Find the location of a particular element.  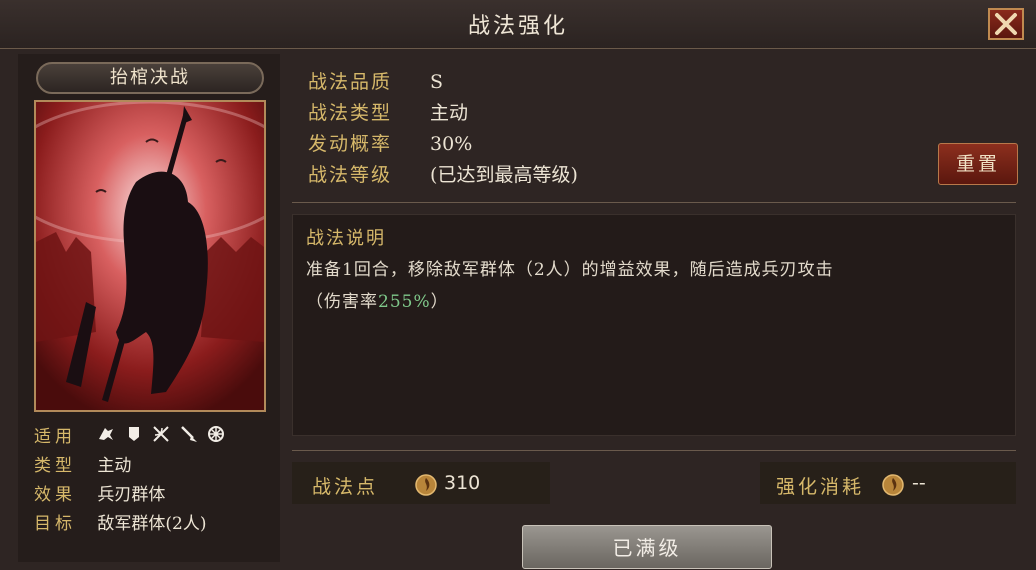

attr-row-applicable: 适用 is located at coordinates (131, 437).